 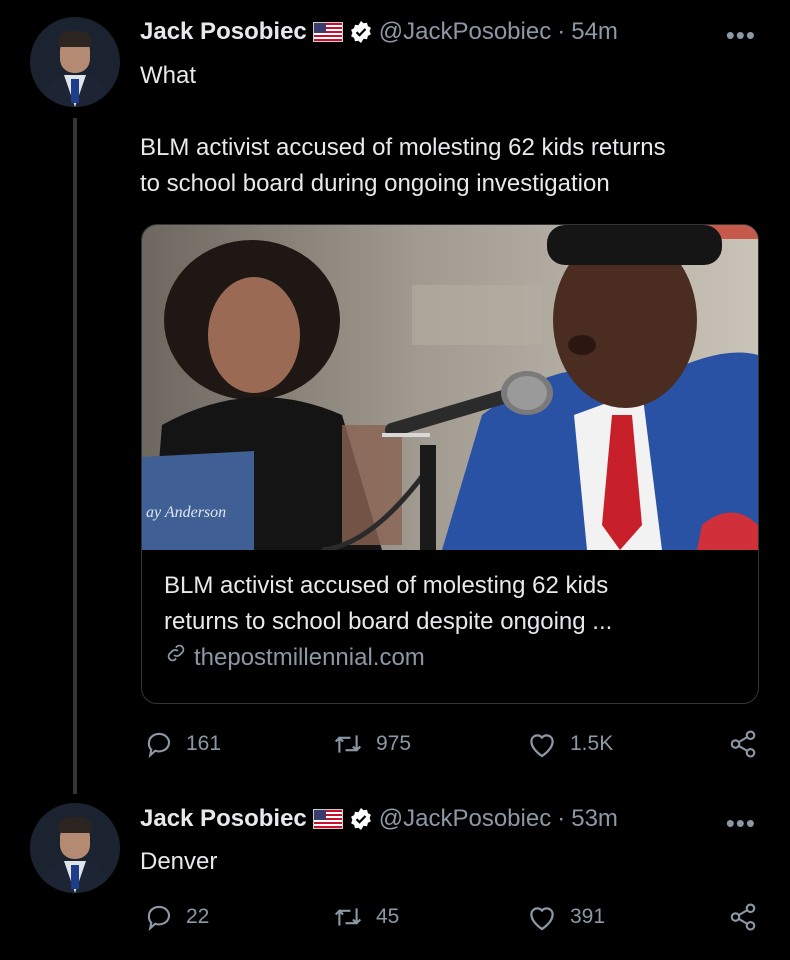 What do you see at coordinates (365, 917) in the screenshot?
I see `retweet-button: 45` at bounding box center [365, 917].